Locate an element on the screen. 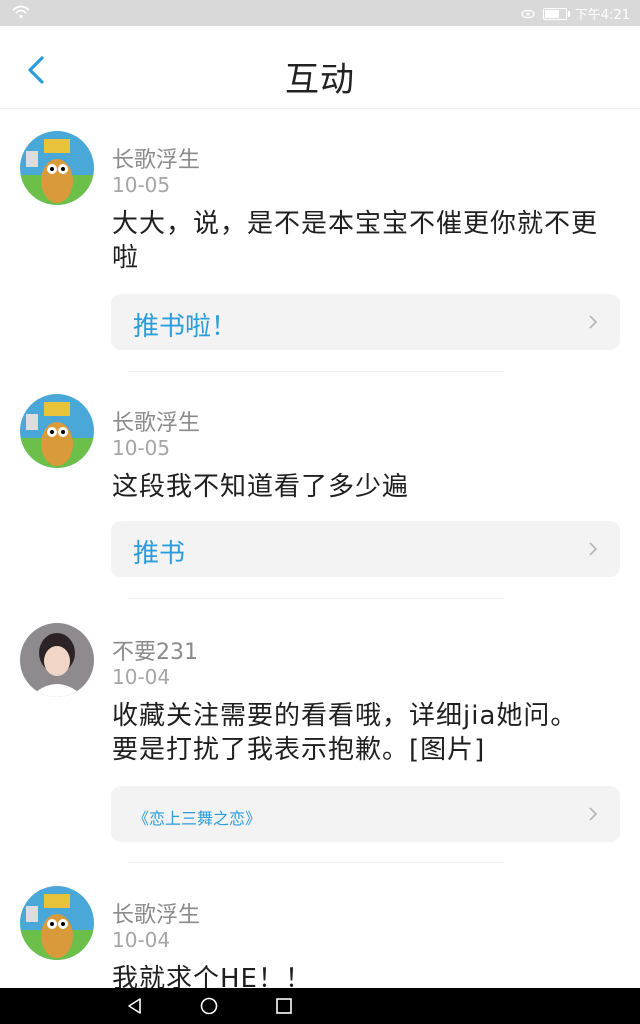 The height and width of the screenshot is (1024, 640). status-time: 下午4:21 is located at coordinates (602, 15).